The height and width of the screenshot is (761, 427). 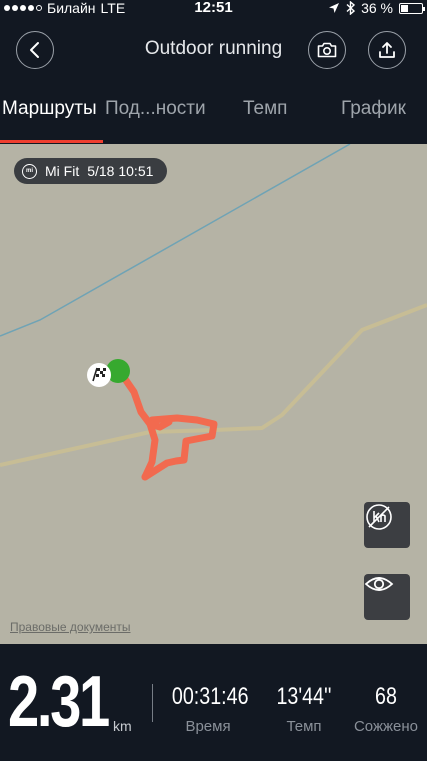 I want to click on status-bar: Билайн LTE 12:51 36 %, so click(x=213, y=9).